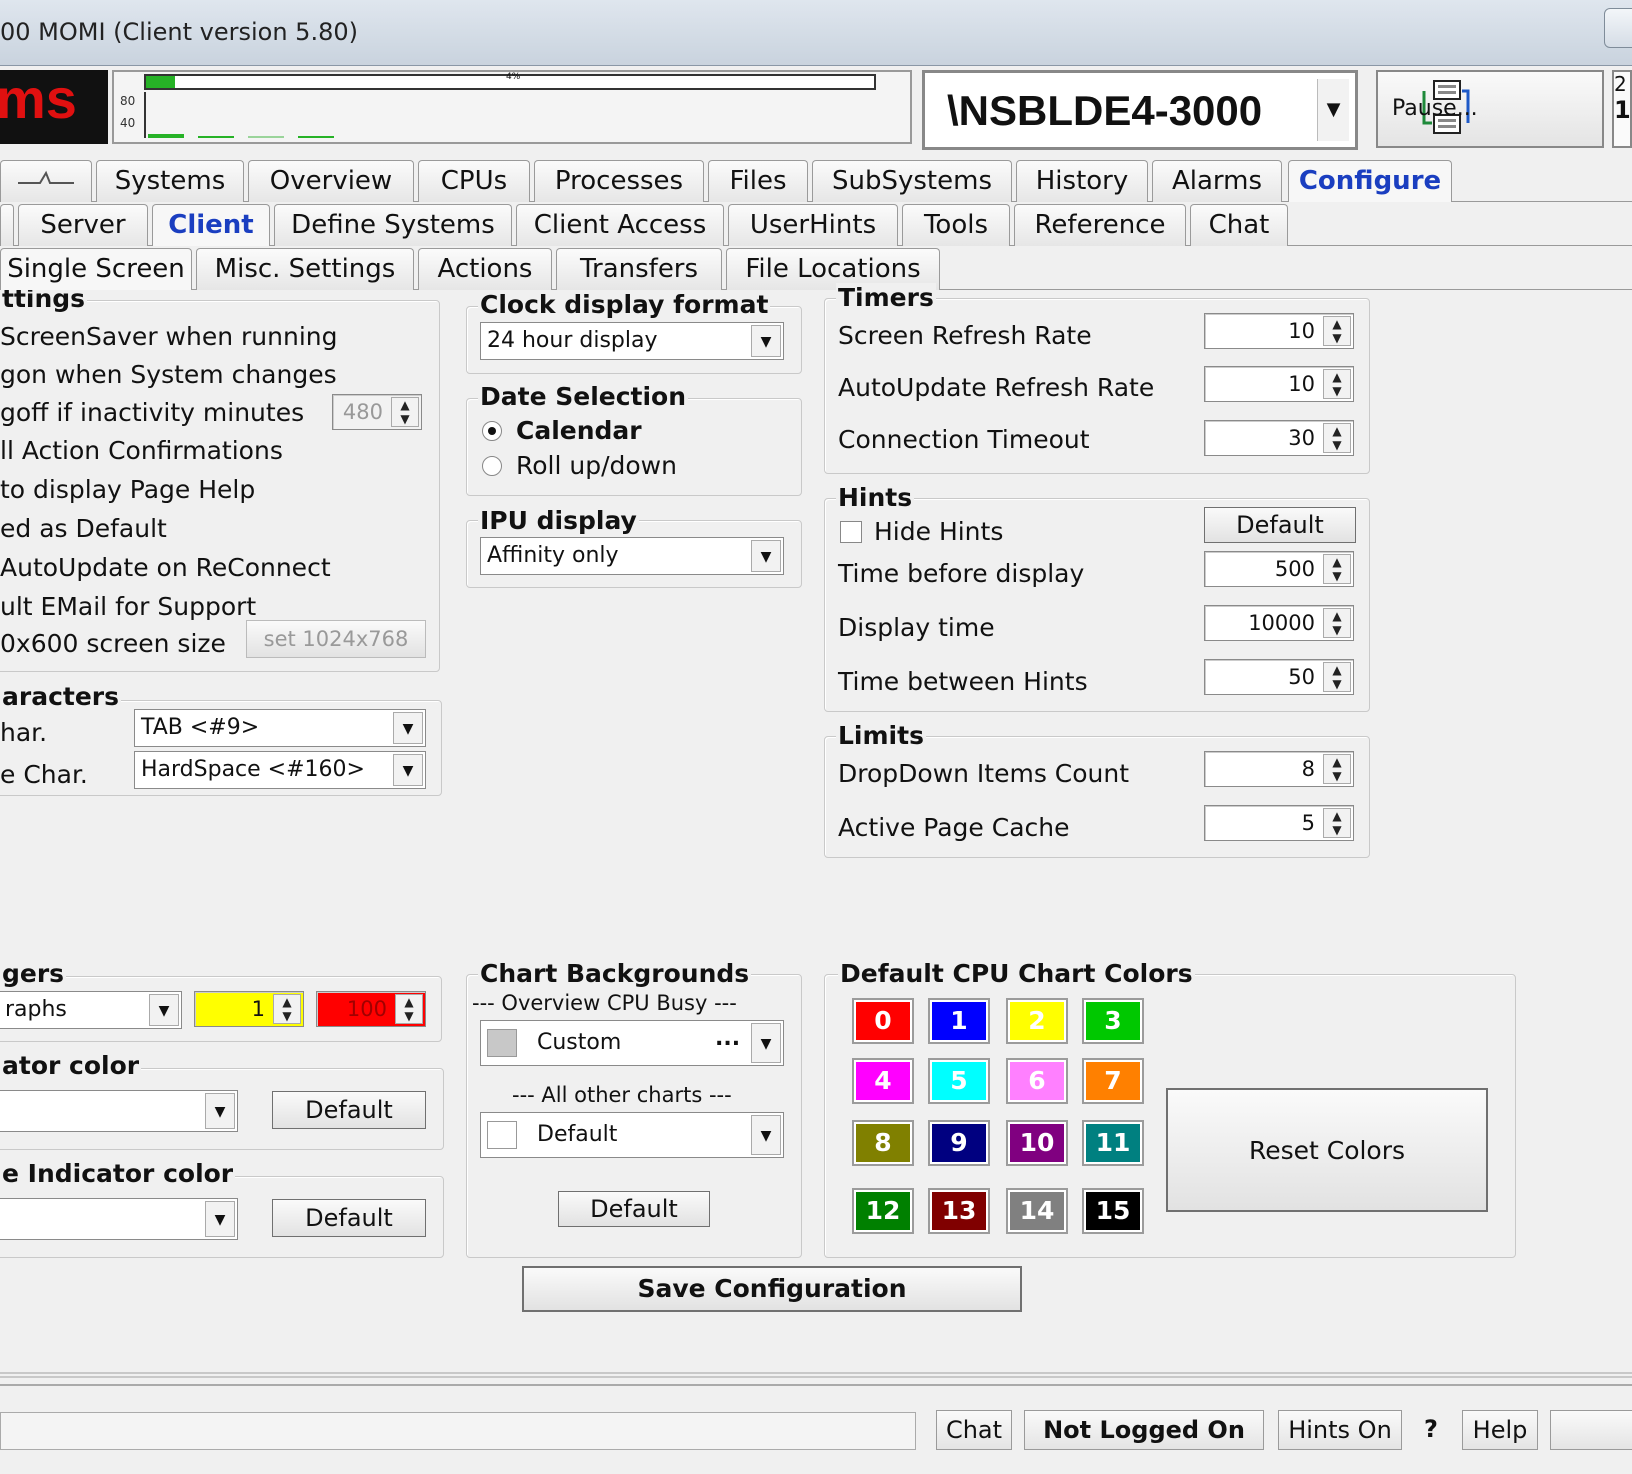  What do you see at coordinates (1279, 331) in the screenshot?
I see `screen-refresh-stepper: 10 ▲ ▼` at bounding box center [1279, 331].